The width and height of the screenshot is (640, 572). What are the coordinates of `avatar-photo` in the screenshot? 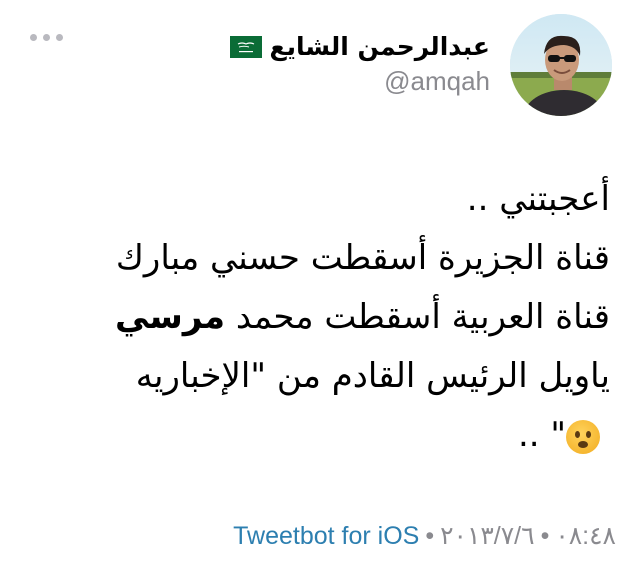 It's located at (561, 65).